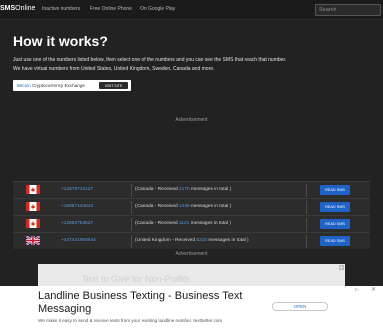 The image size is (383, 328). I want to click on search-input, so click(348, 10).